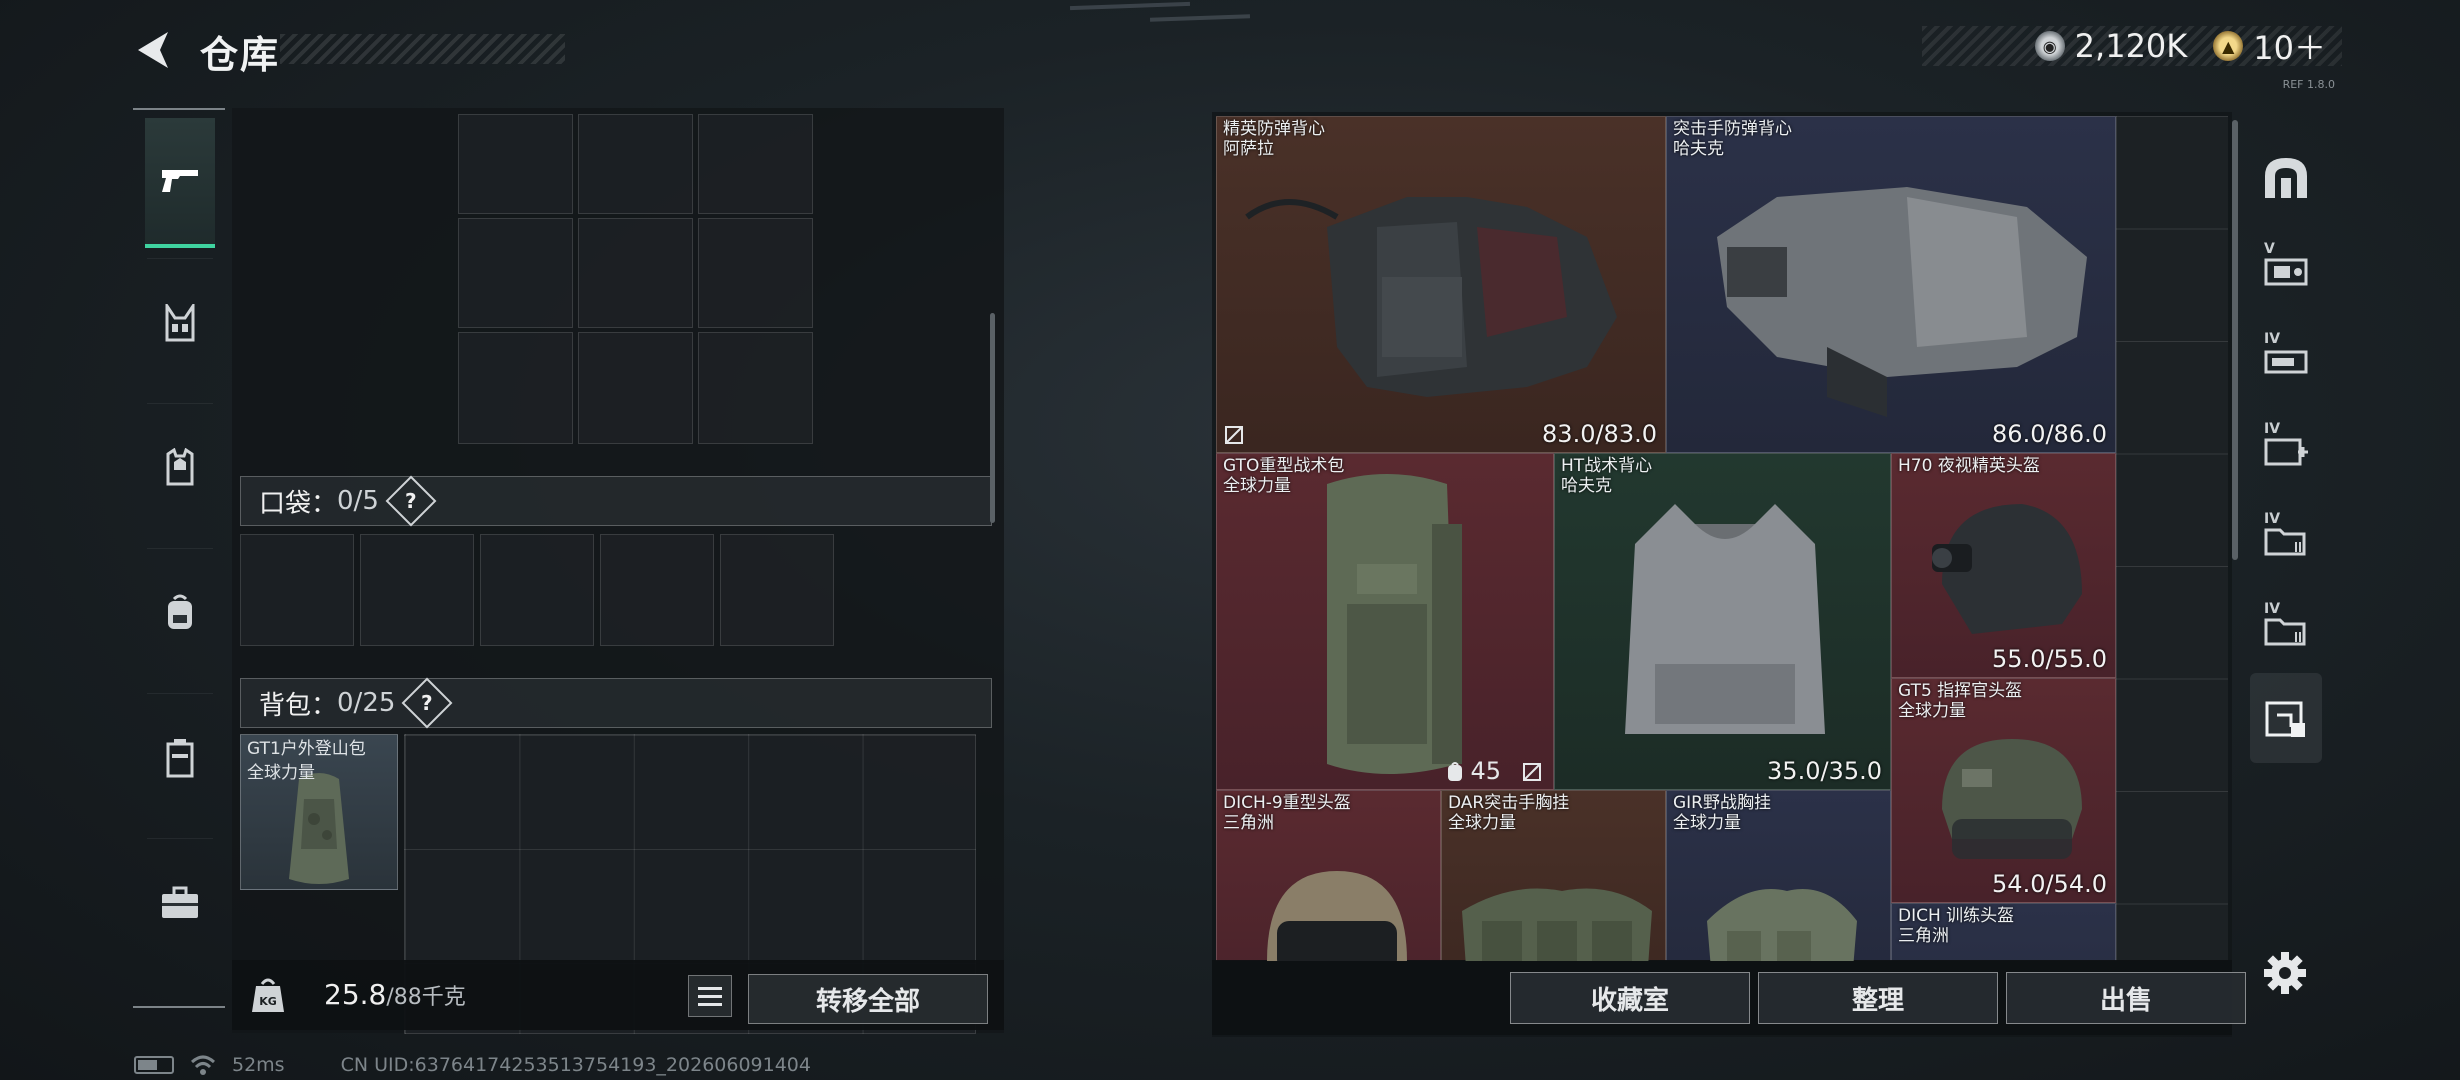 This screenshot has width=2460, height=1080. What do you see at coordinates (2012, 799) in the screenshot?
I see `gt5-helmet-image` at bounding box center [2012, 799].